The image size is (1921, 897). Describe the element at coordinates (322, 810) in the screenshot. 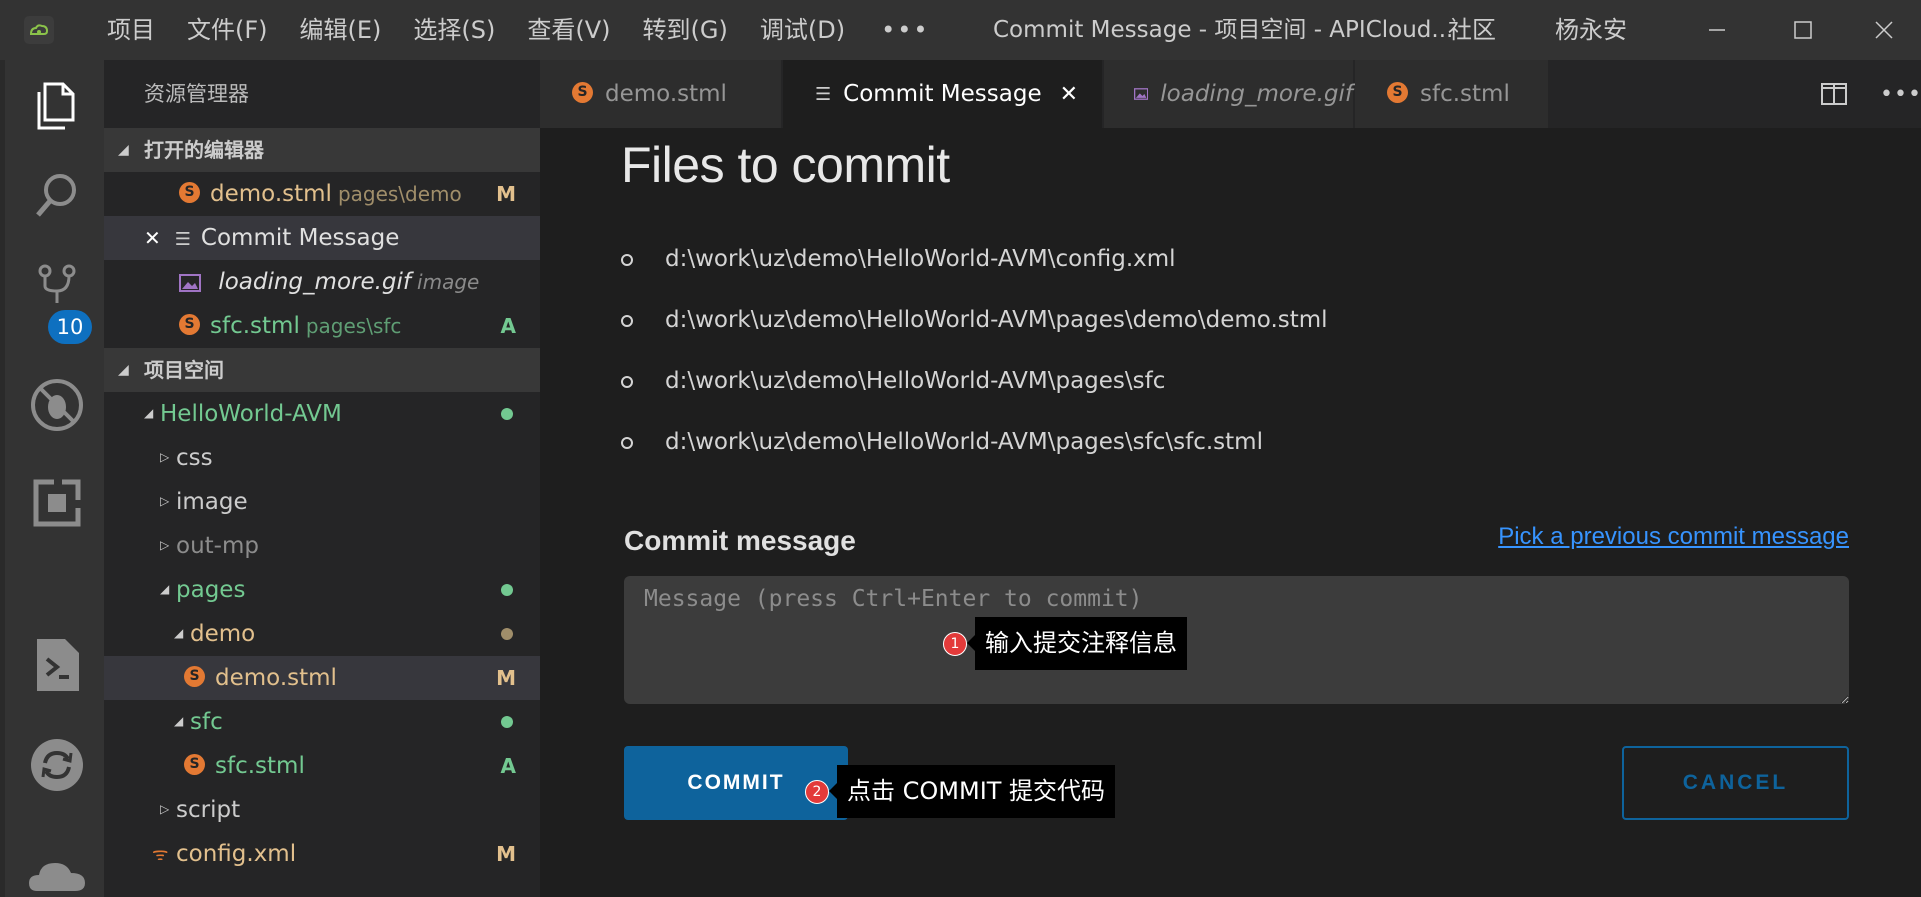

I see `tree-folder-script: ▷ script` at that location.